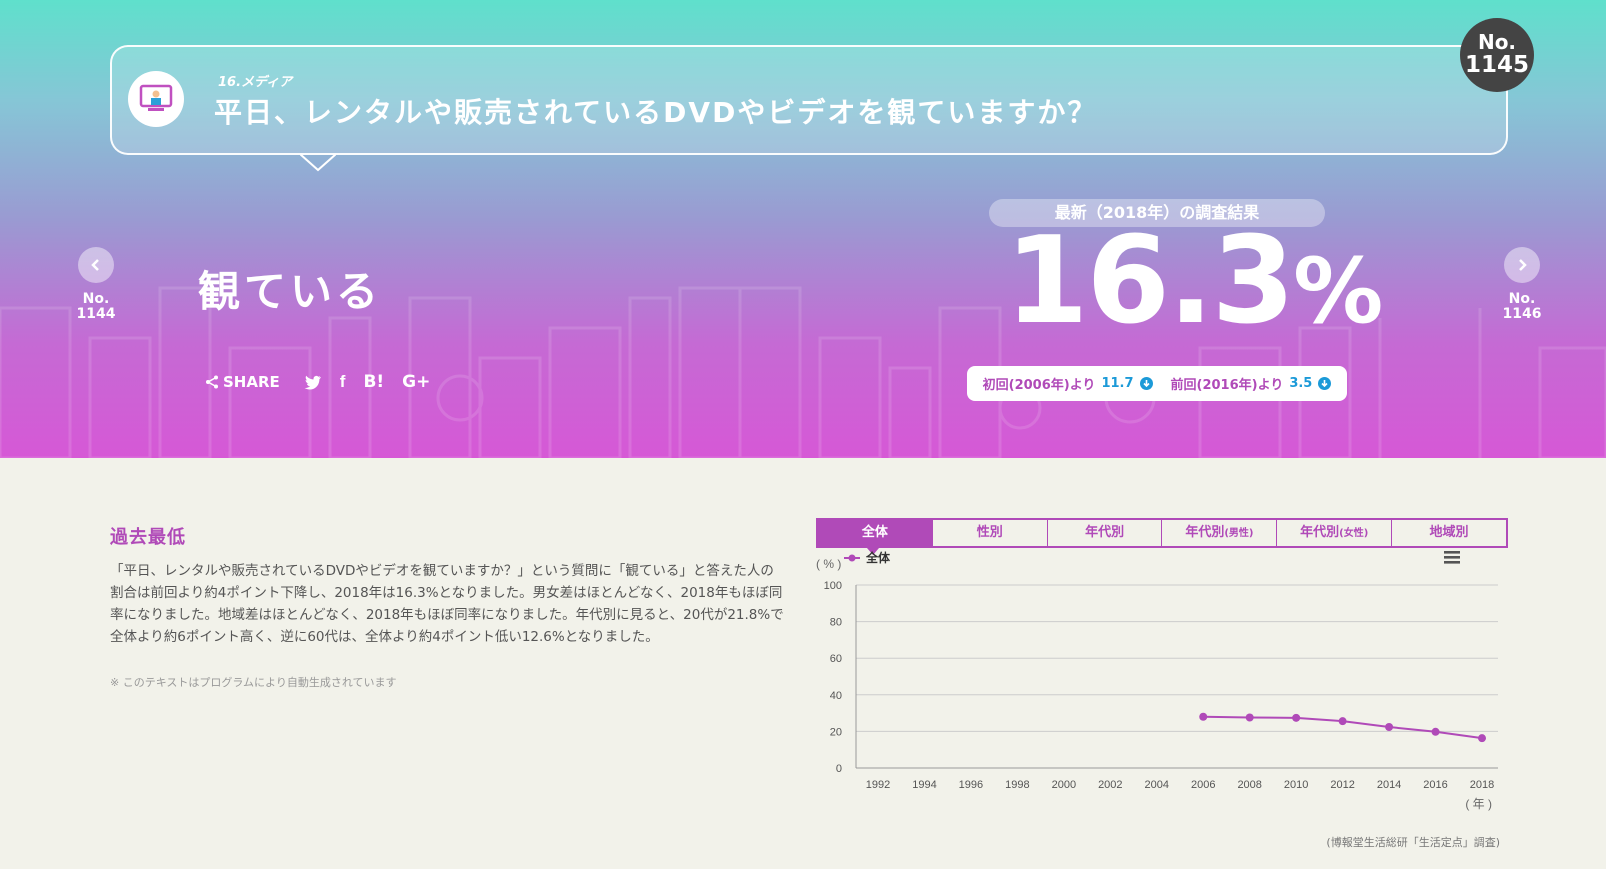 The height and width of the screenshot is (869, 1606). I want to click on x-tick-label: 2018, so click(1482, 785).